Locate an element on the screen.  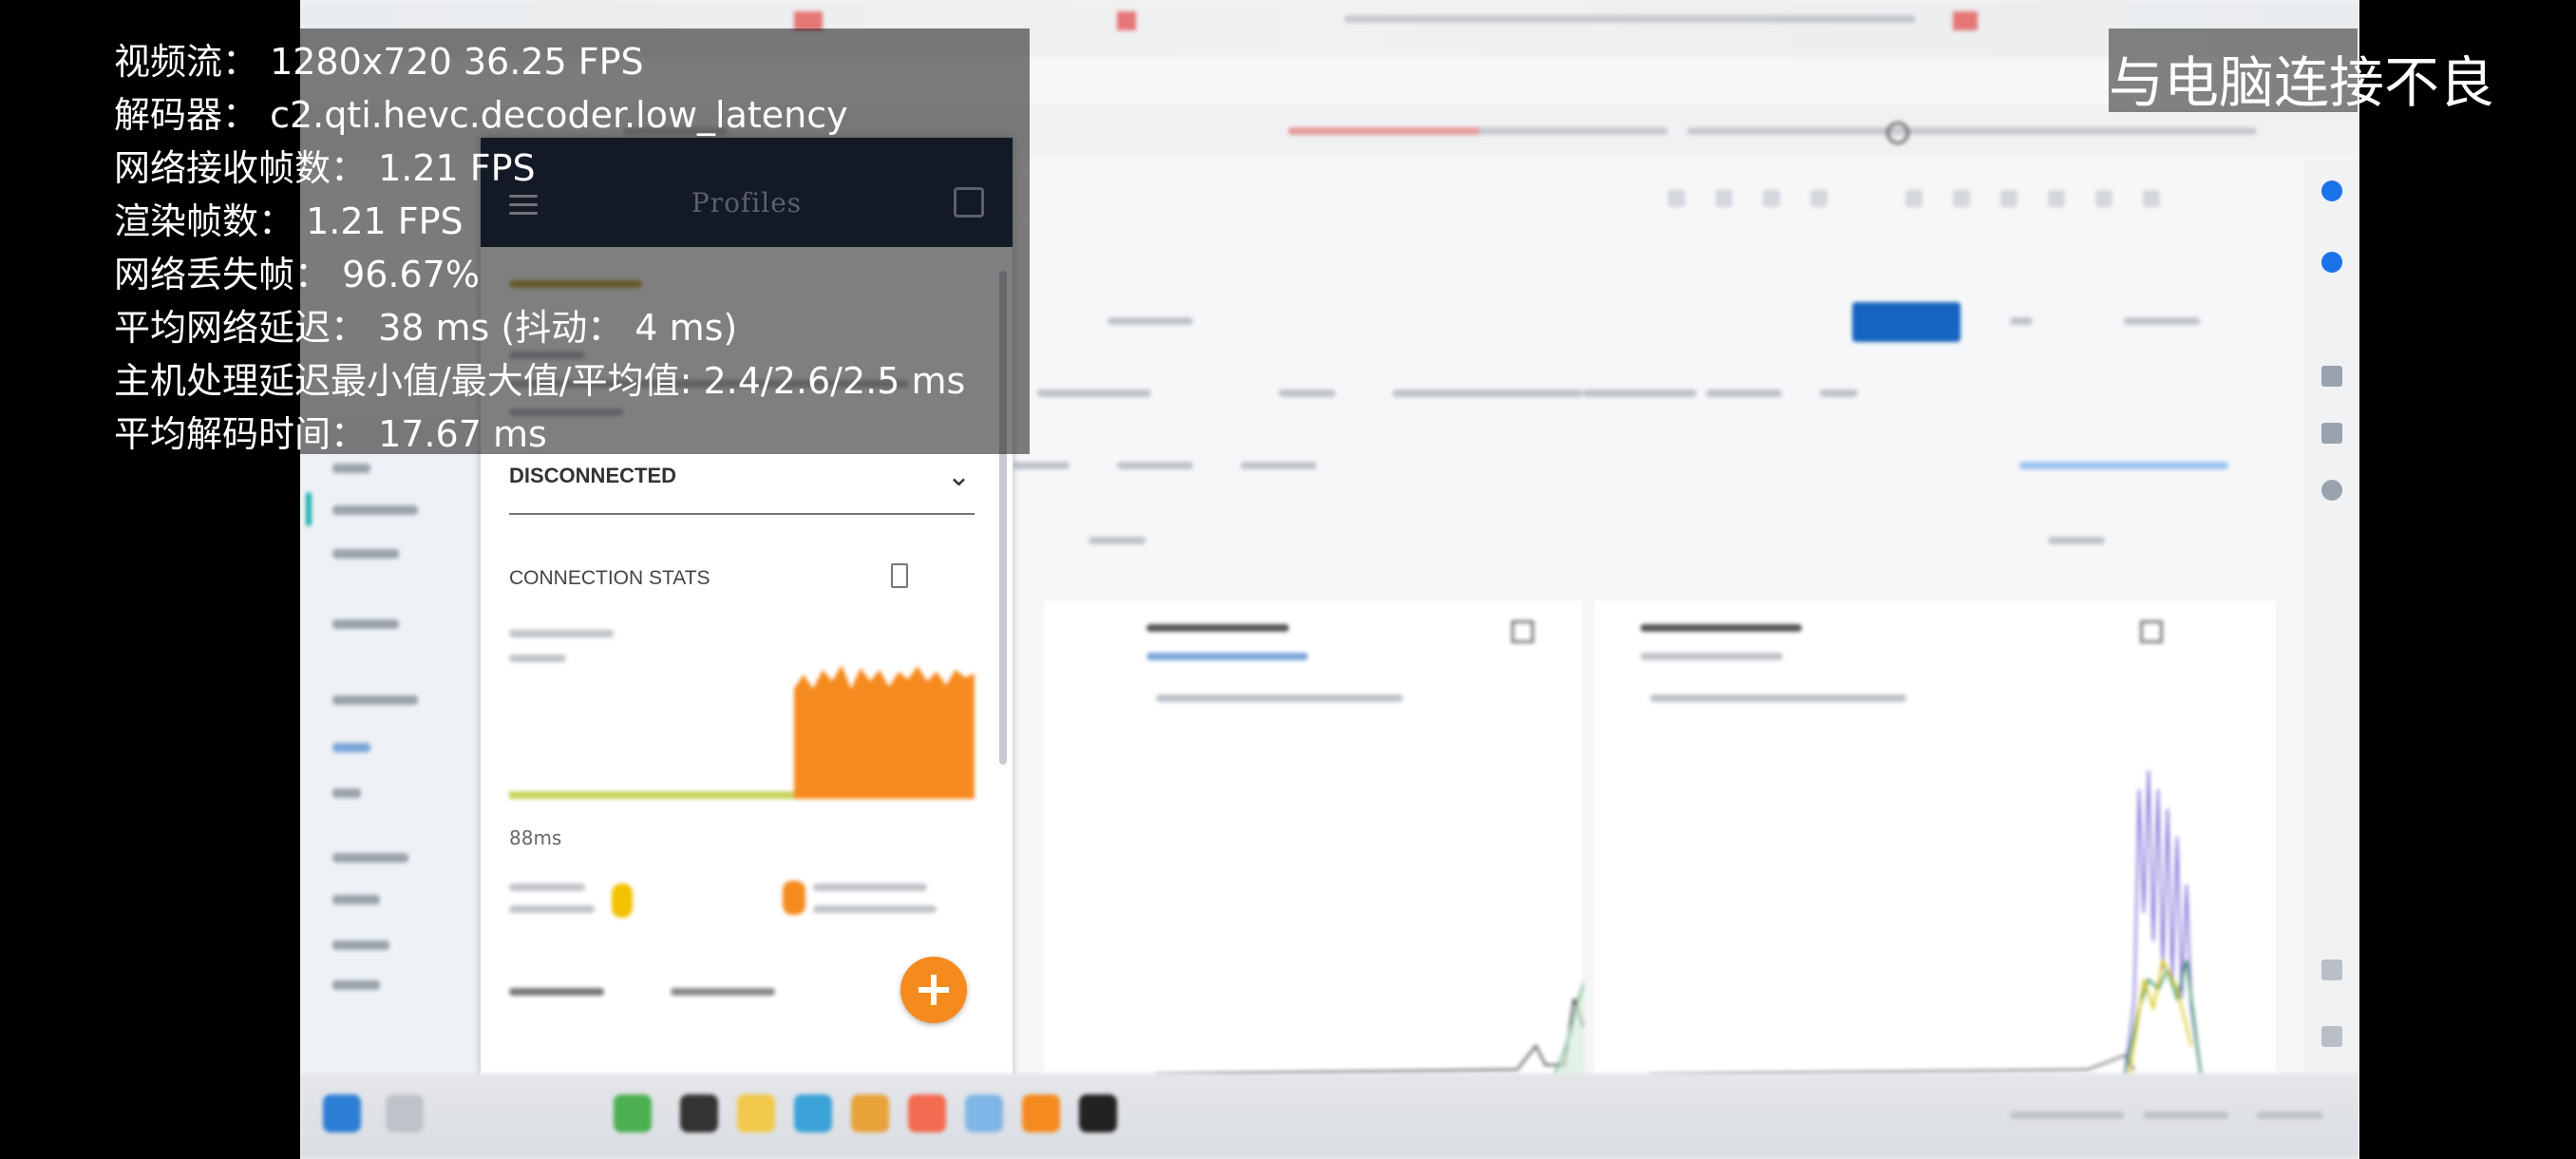
taskbar is located at coordinates (1329, 1116).